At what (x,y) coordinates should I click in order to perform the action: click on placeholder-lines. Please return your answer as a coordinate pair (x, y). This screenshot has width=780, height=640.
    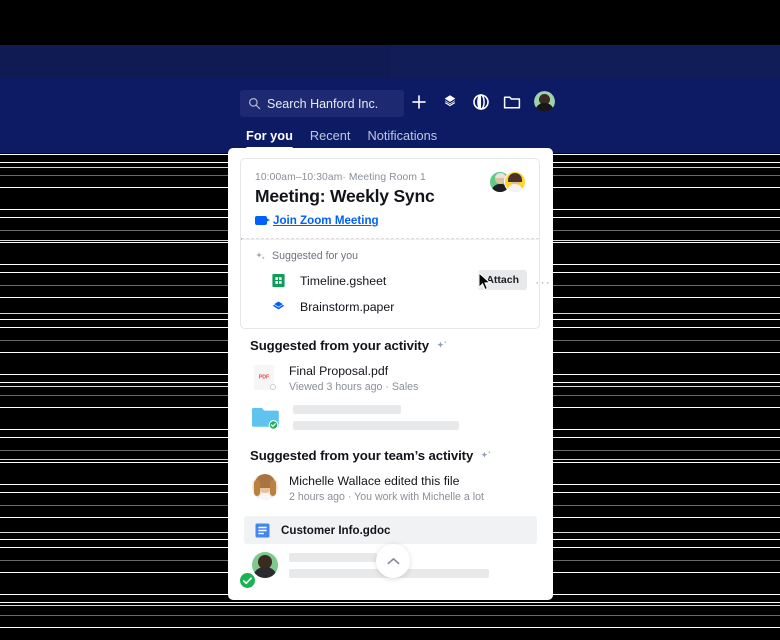
    Looking at the image, I should click on (376, 417).